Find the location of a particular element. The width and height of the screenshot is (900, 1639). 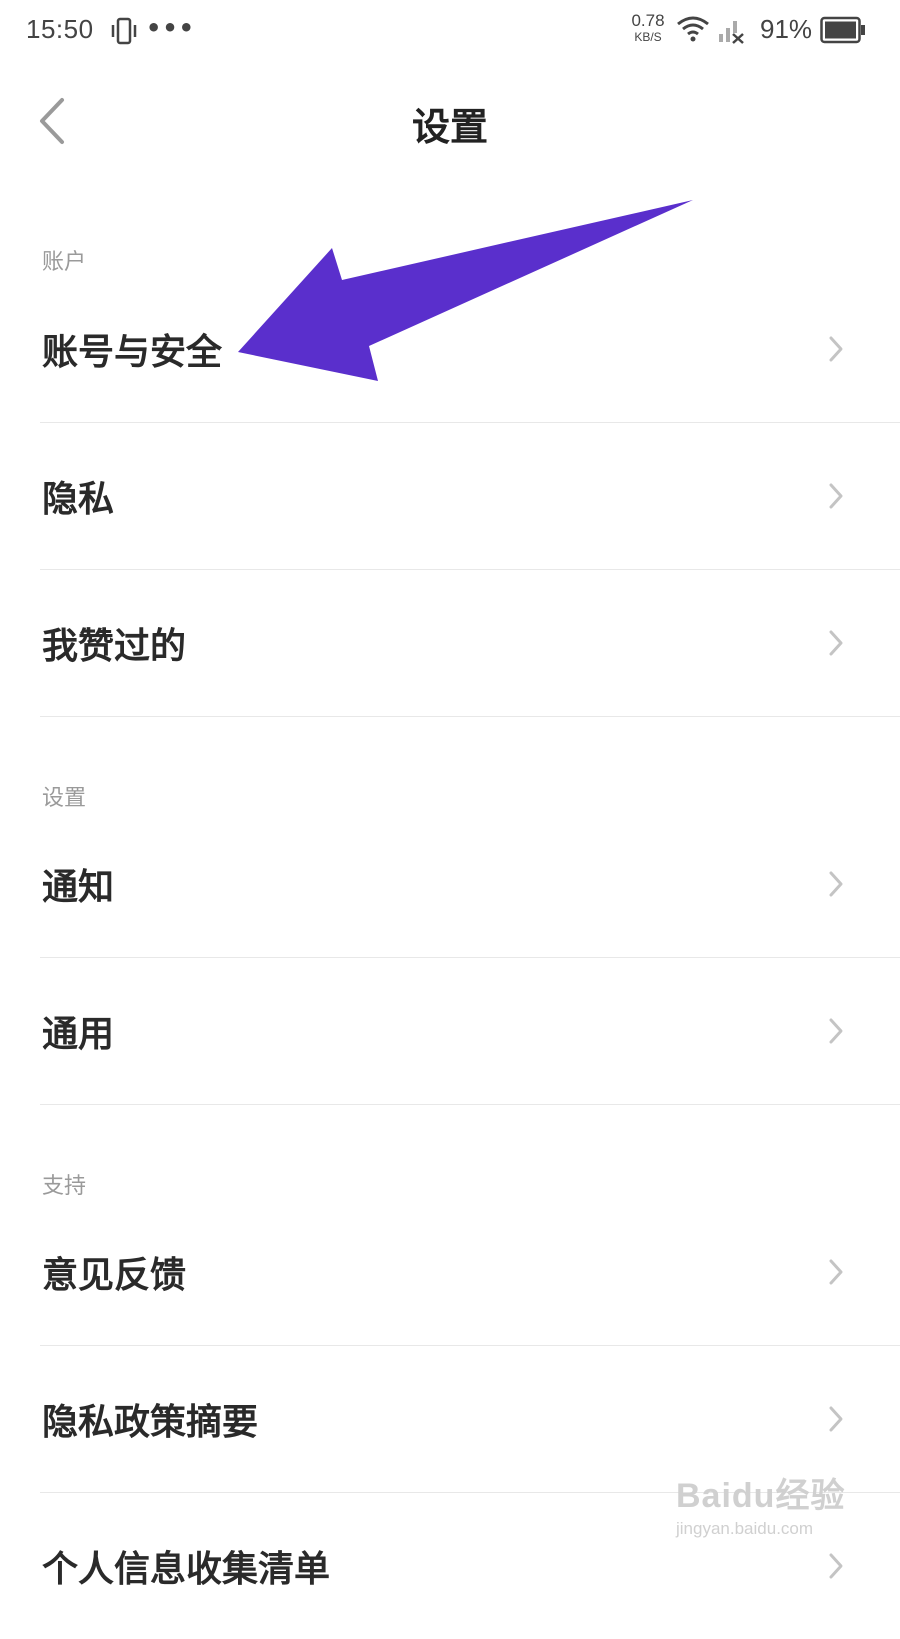

settings-item-liked: 我赞过的 is located at coordinates (470, 643).